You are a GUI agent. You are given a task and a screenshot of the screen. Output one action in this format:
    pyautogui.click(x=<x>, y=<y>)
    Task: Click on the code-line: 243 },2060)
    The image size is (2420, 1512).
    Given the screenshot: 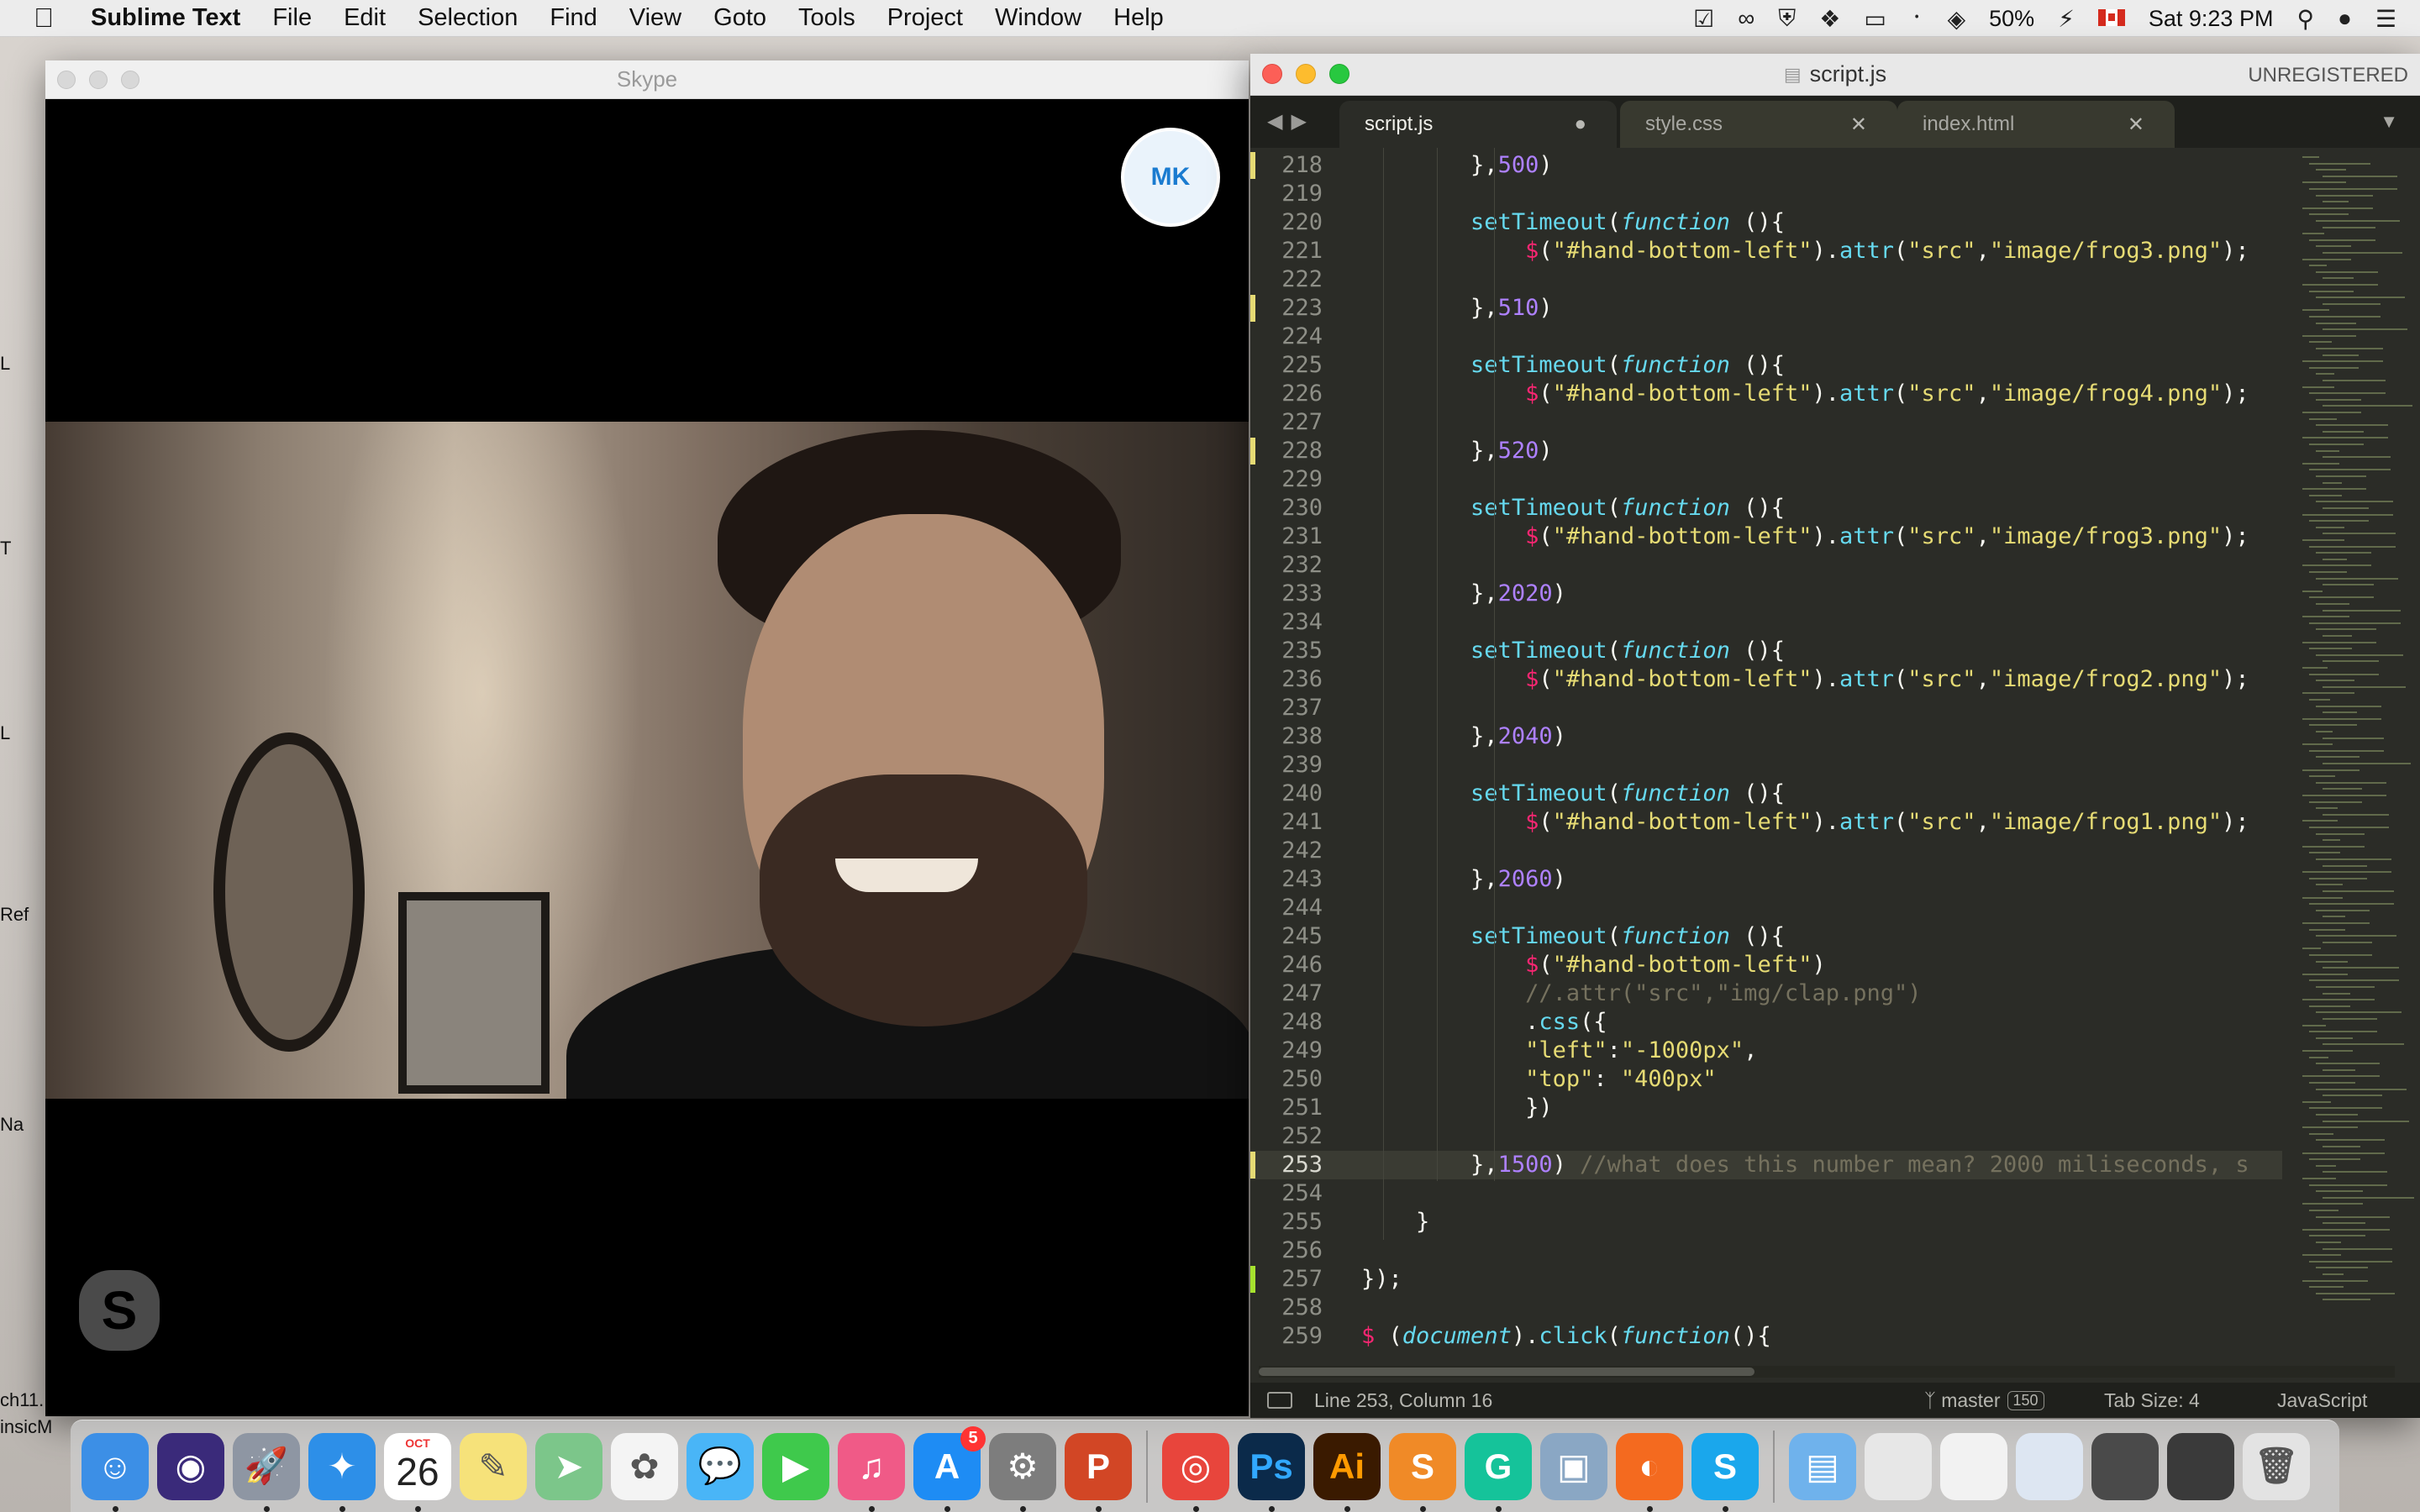 What is the action you would take?
    pyautogui.click(x=1766, y=879)
    